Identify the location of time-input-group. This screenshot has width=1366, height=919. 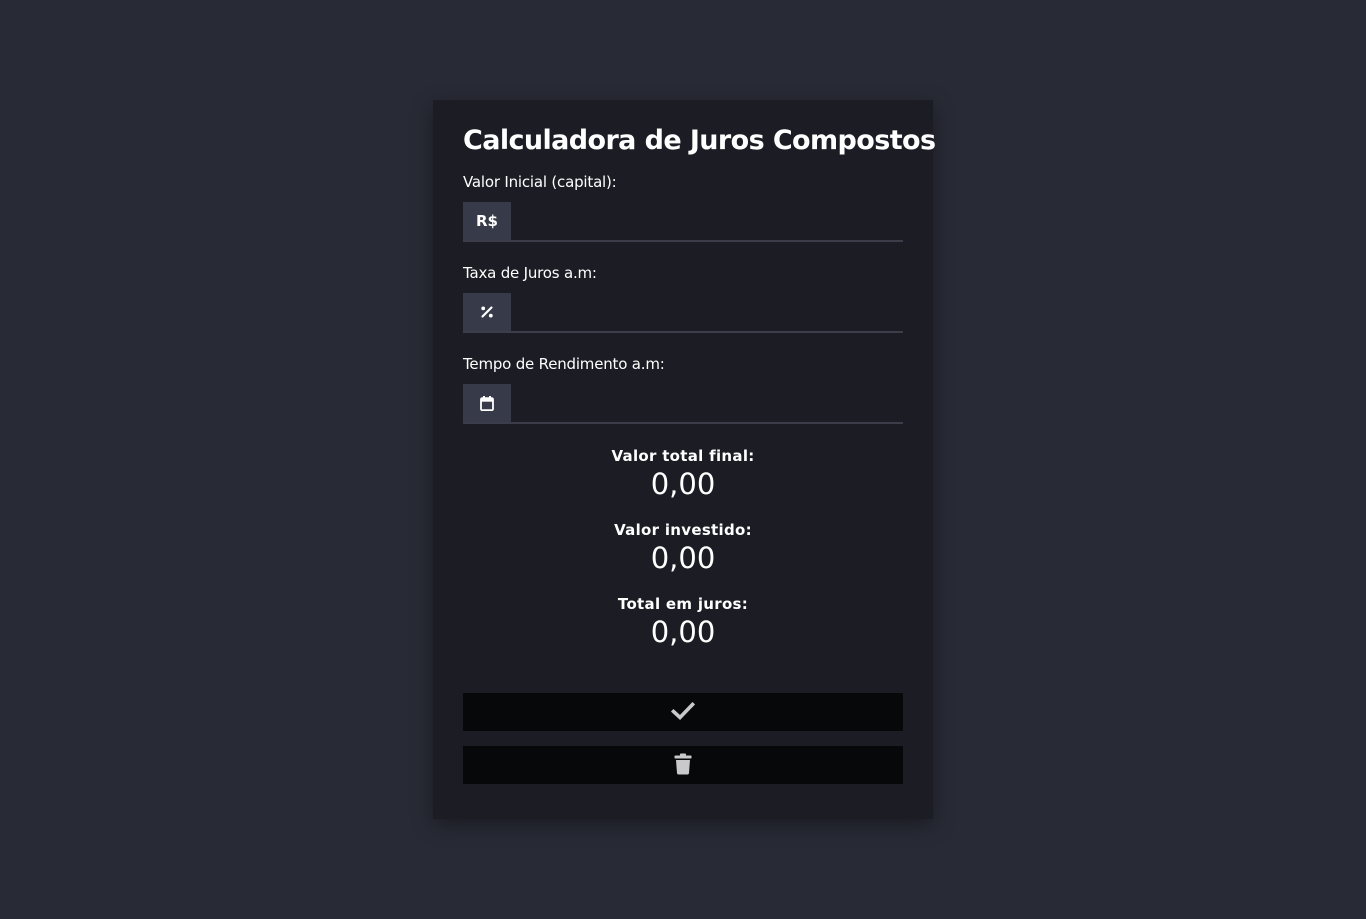
(683, 404).